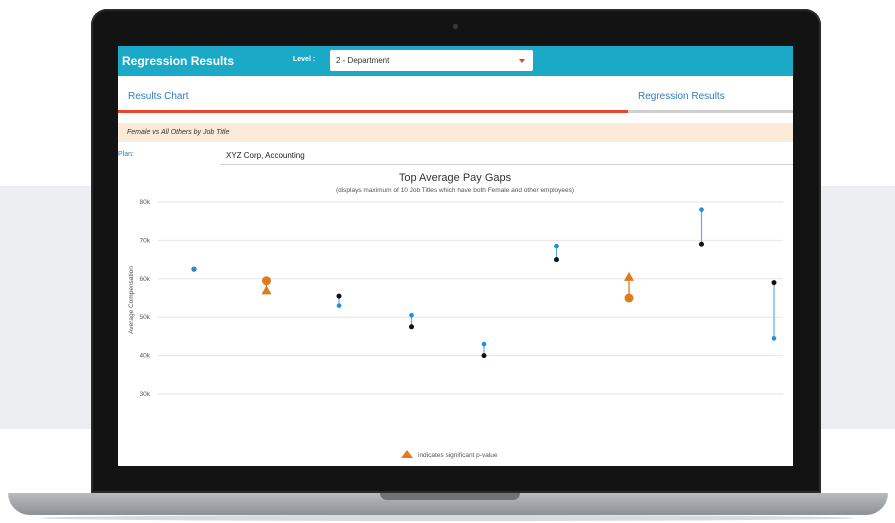  I want to click on legend-label: indicates significant p-value, so click(458, 455).